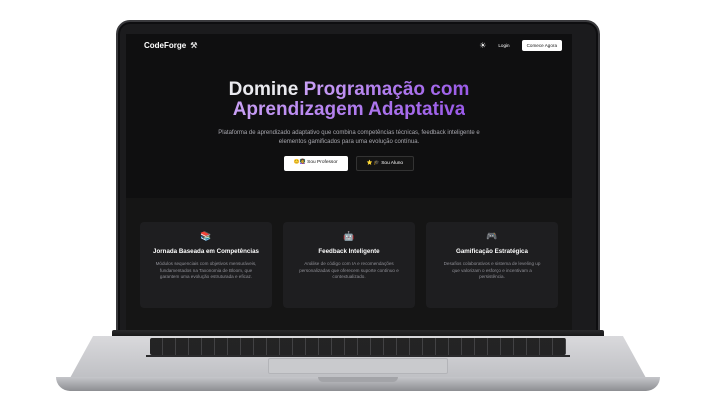 This screenshot has height=410, width=716. I want to click on login-button: Login, so click(503, 45).